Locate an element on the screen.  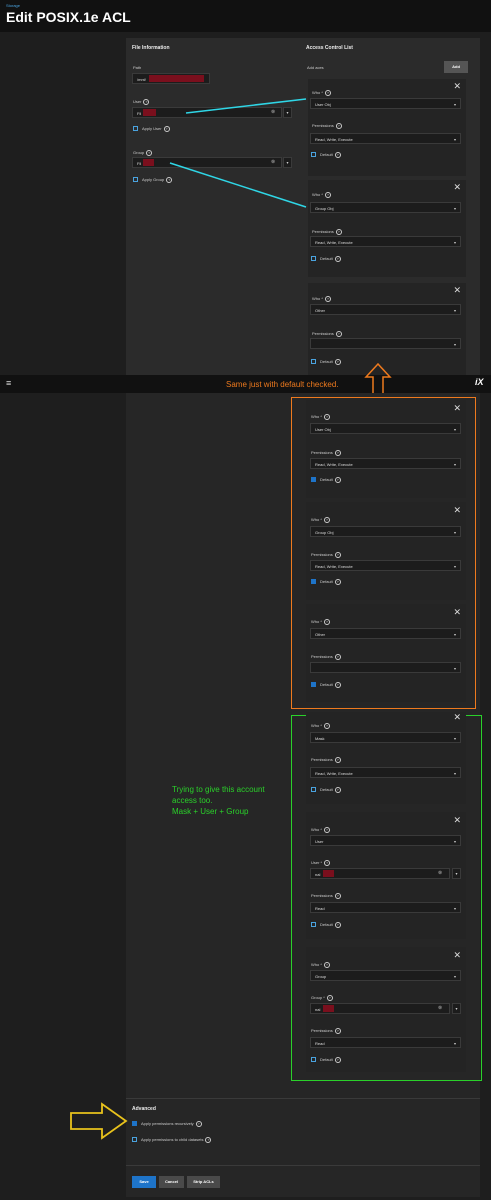
who-value: Group Obj is located at coordinates (324, 532).